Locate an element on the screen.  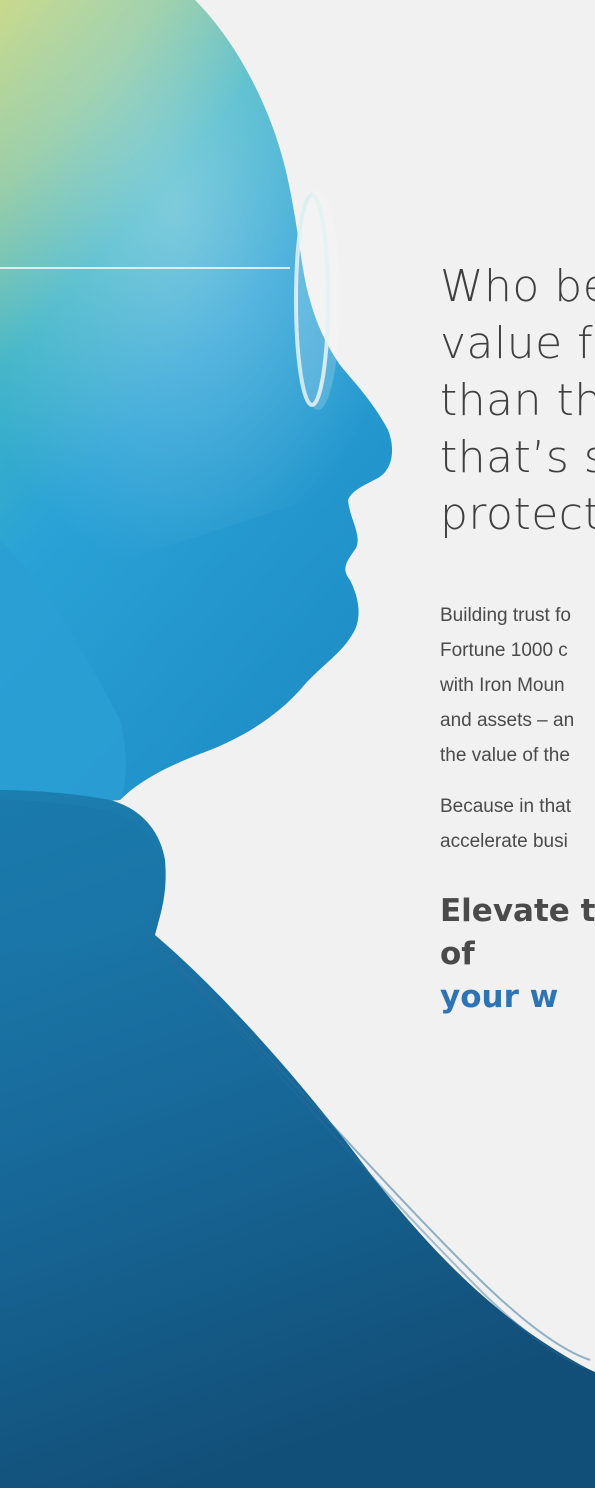
cta-heading: Elevate t of your w is located at coordinates (517, 954).